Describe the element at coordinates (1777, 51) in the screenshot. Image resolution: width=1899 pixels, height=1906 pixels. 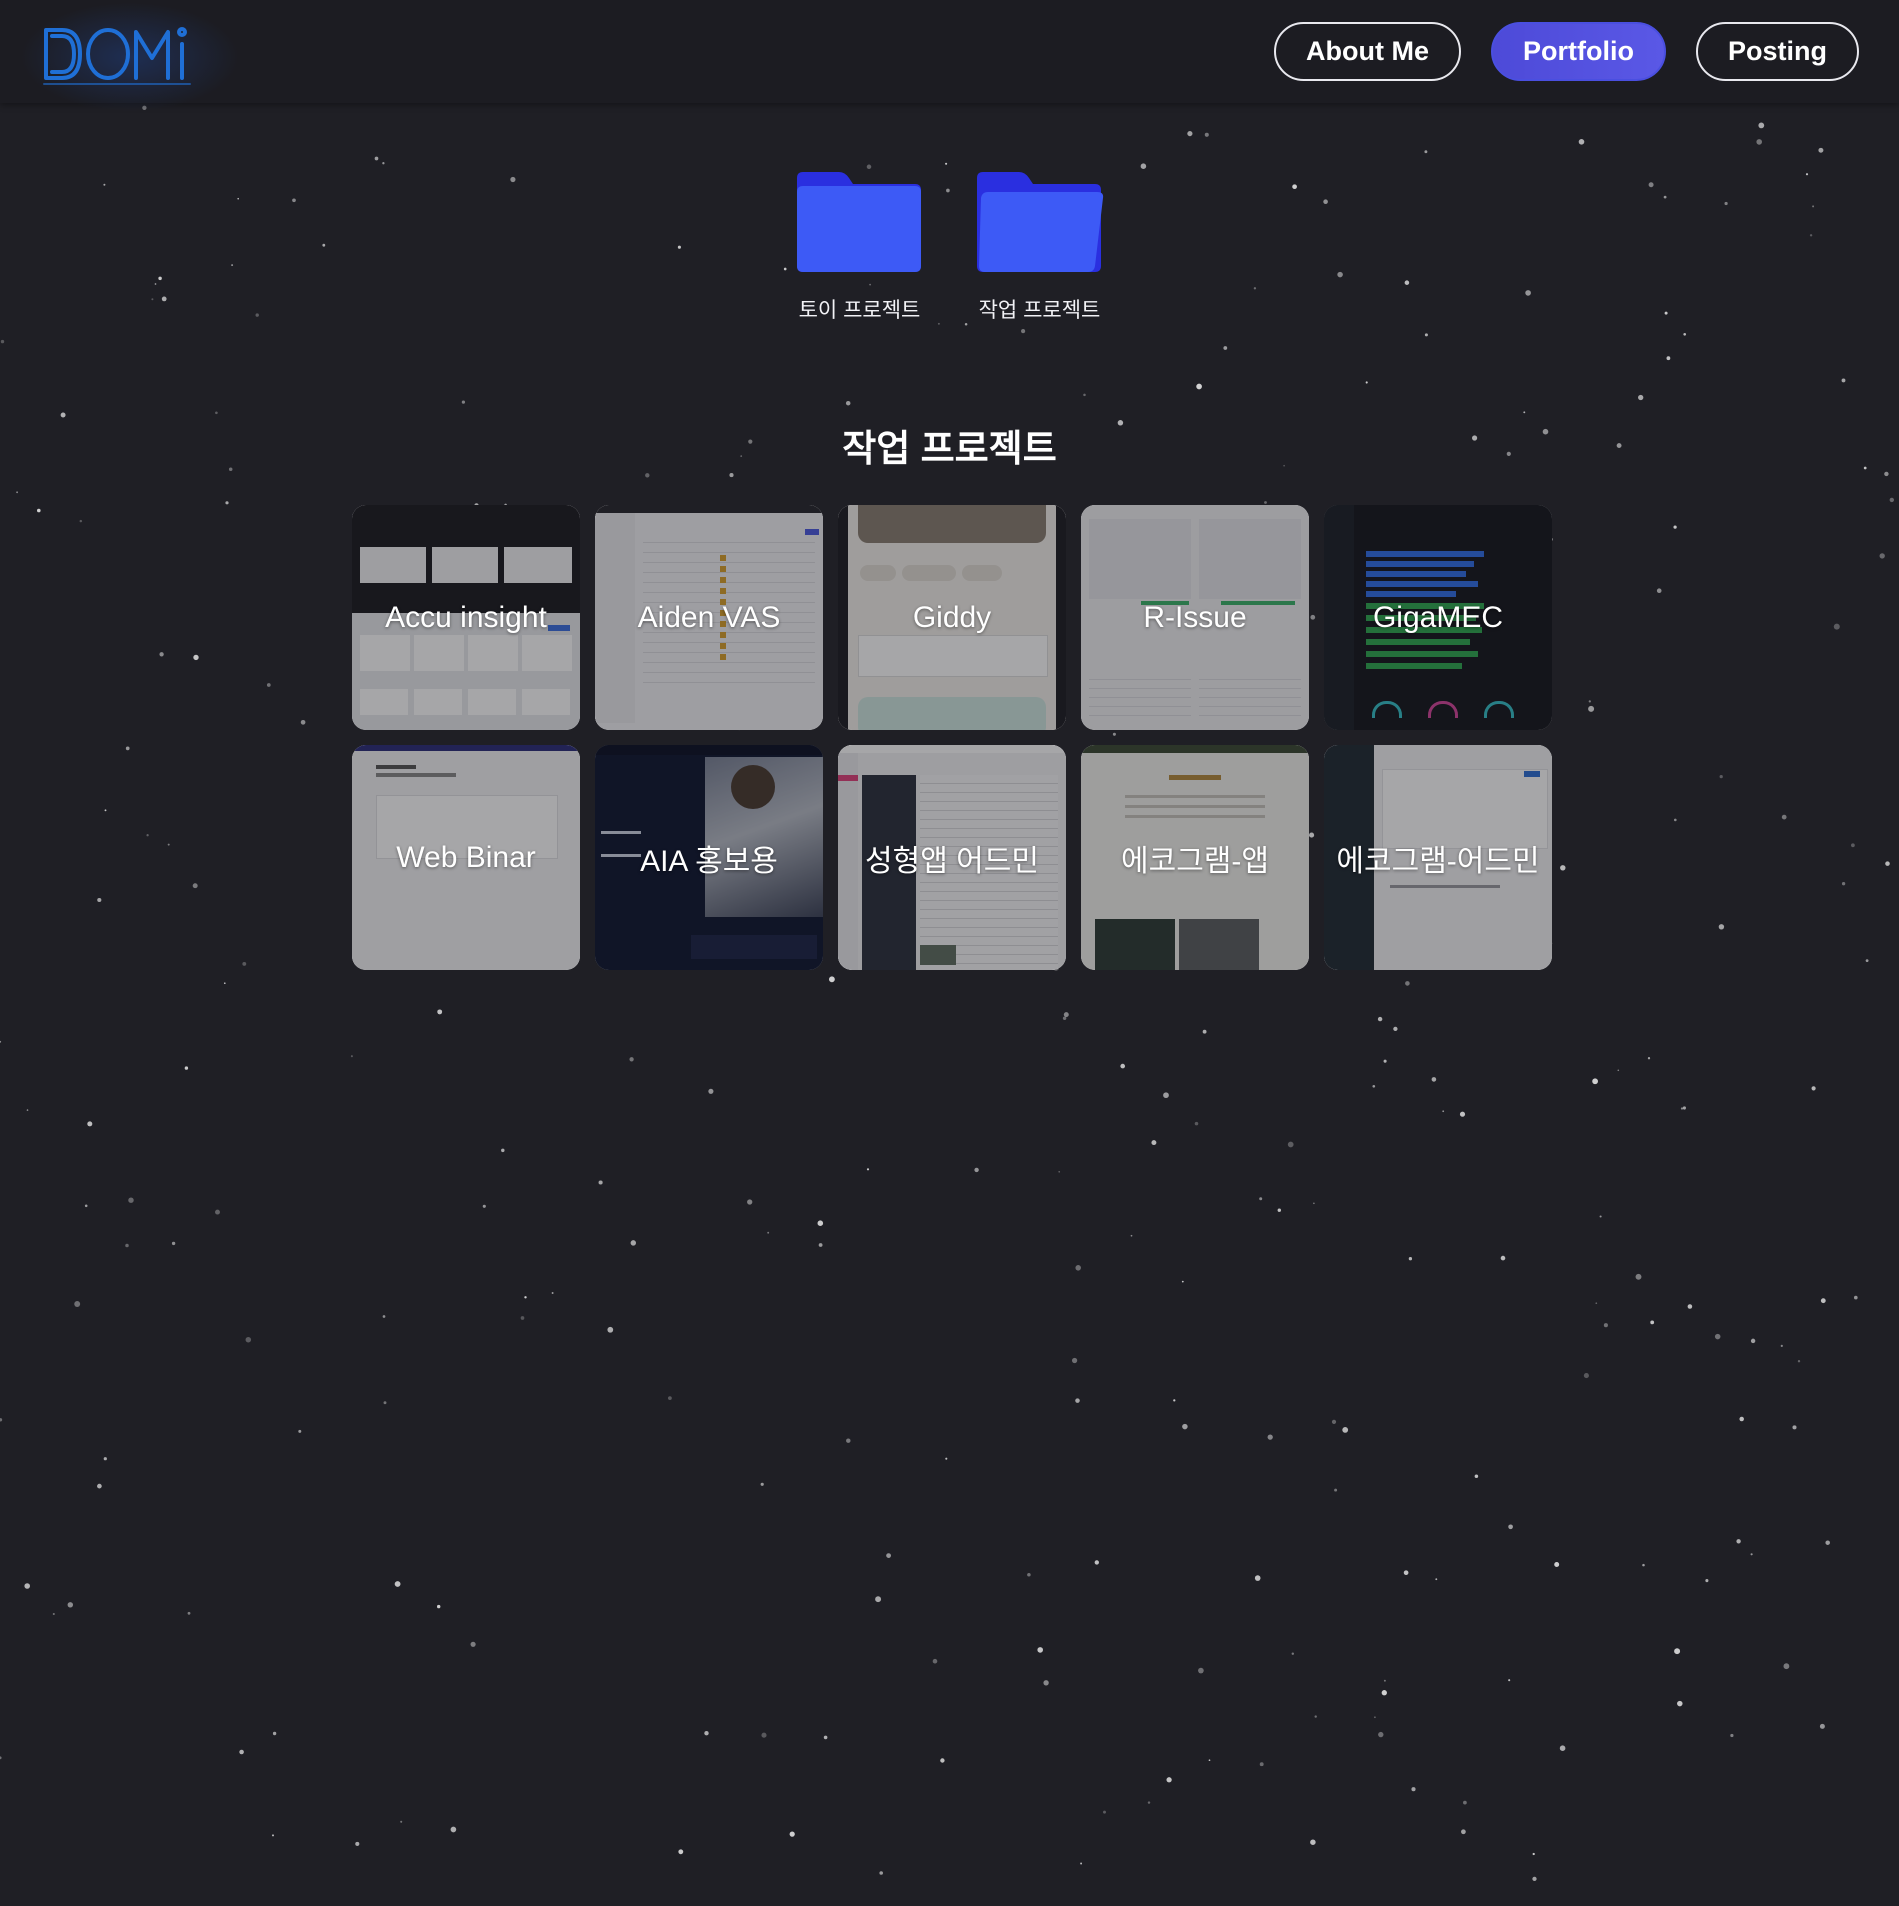
I see `nav-posting-button: Posting` at that location.